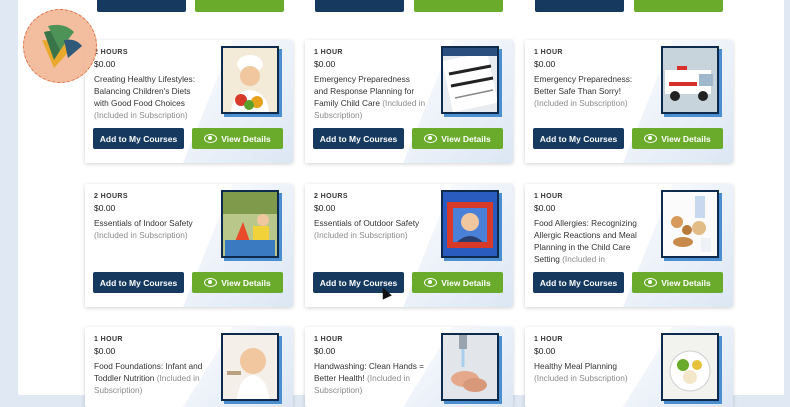  Describe the element at coordinates (60, 46) in the screenshot. I see `brand-logo` at that location.